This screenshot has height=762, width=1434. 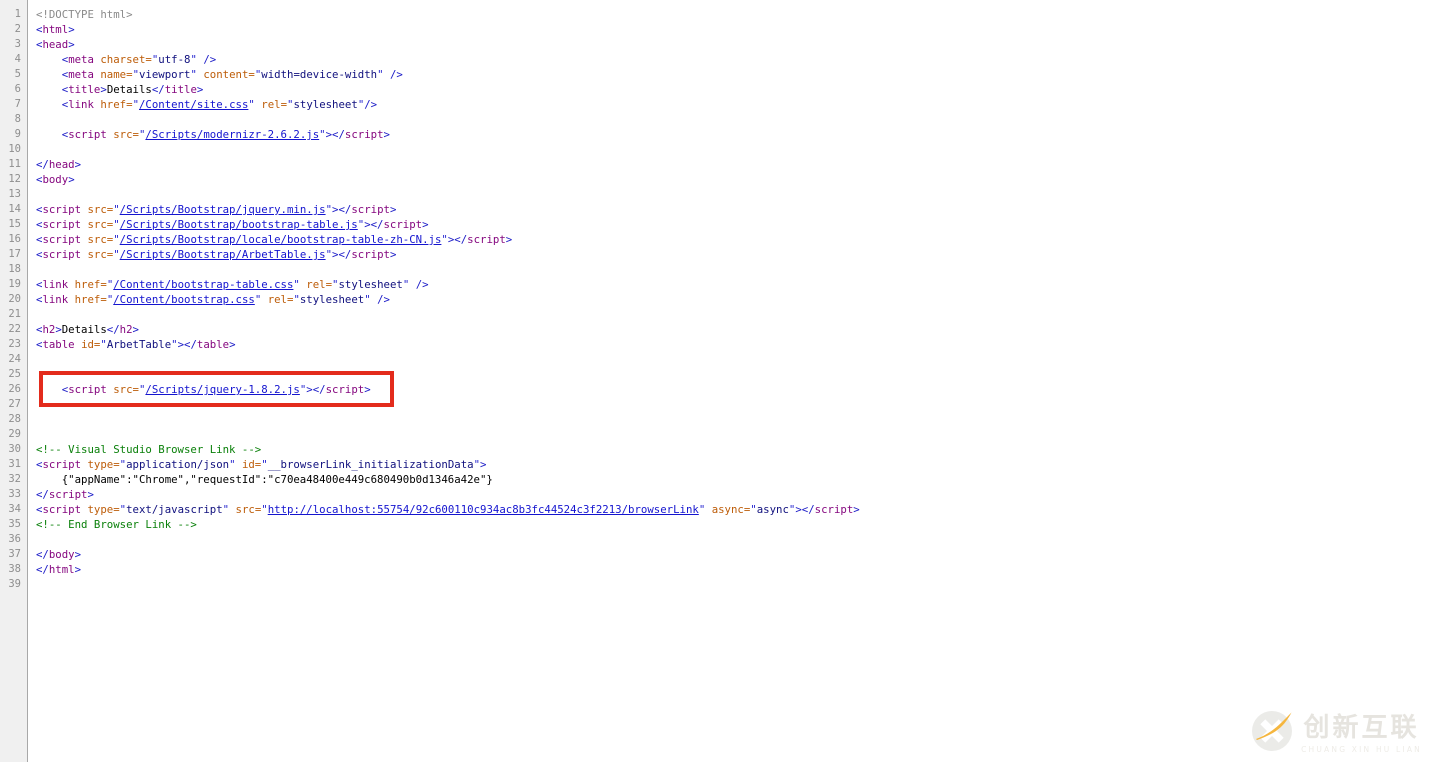 What do you see at coordinates (14, 494) in the screenshot?
I see `line-number: 33` at bounding box center [14, 494].